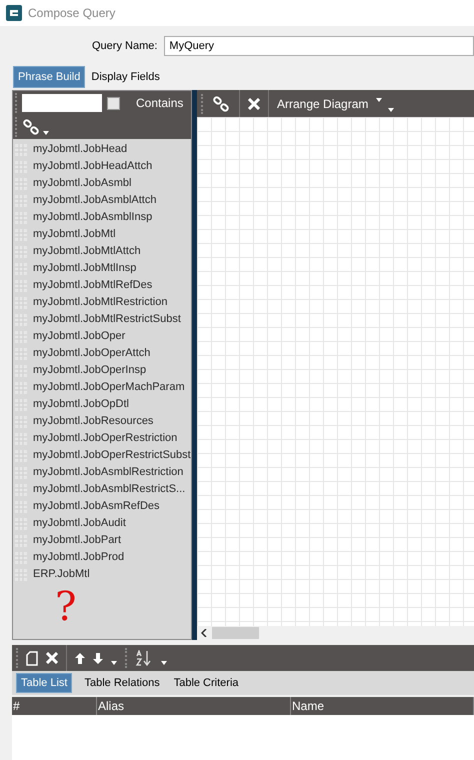 The width and height of the screenshot is (474, 760). What do you see at coordinates (102, 285) in the screenshot?
I see `table-list-item: myJobmtl.JobMtlRefDes` at bounding box center [102, 285].